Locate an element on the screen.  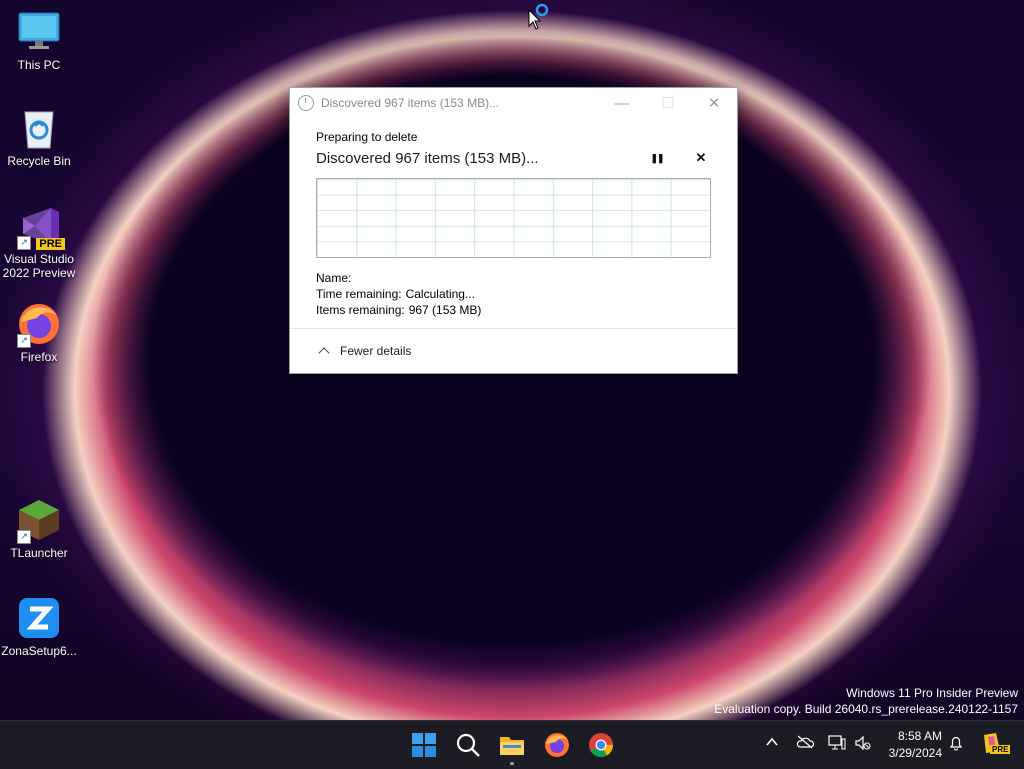
desktop-icon-firefox: ↗ Firefox is located at coordinates (39, 333).